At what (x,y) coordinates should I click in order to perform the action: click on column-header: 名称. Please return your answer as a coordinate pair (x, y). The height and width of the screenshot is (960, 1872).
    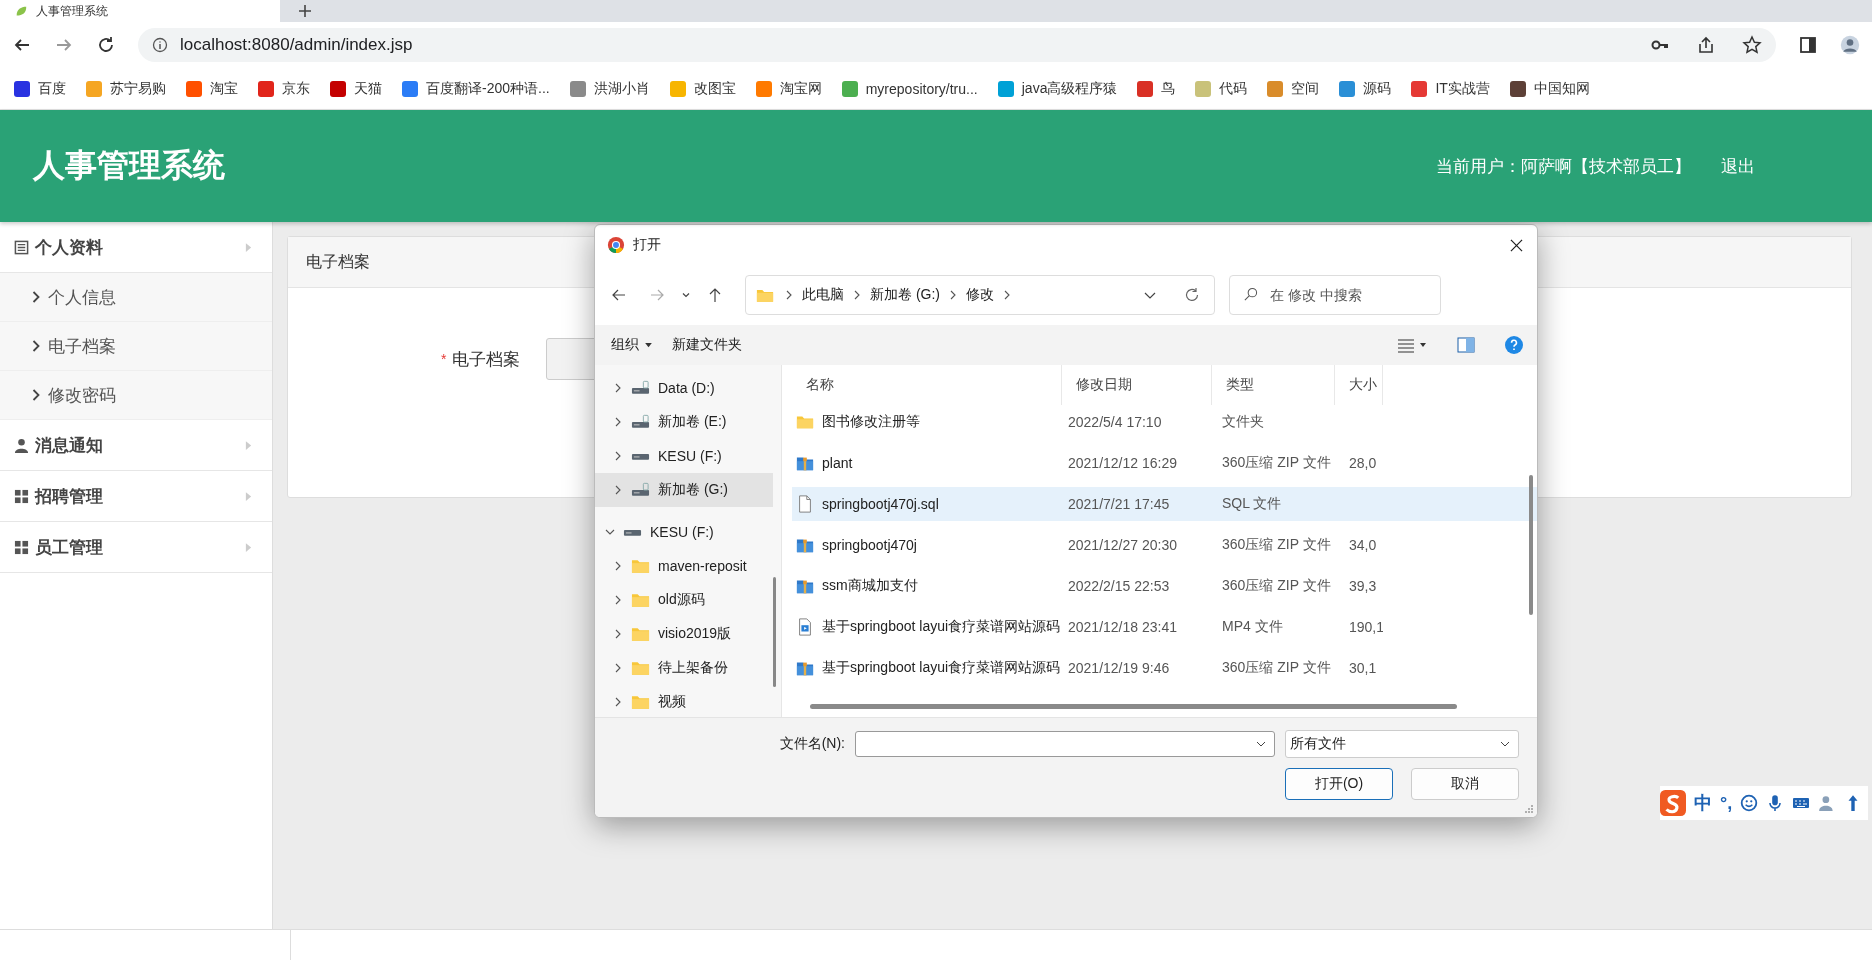
    Looking at the image, I should click on (927, 385).